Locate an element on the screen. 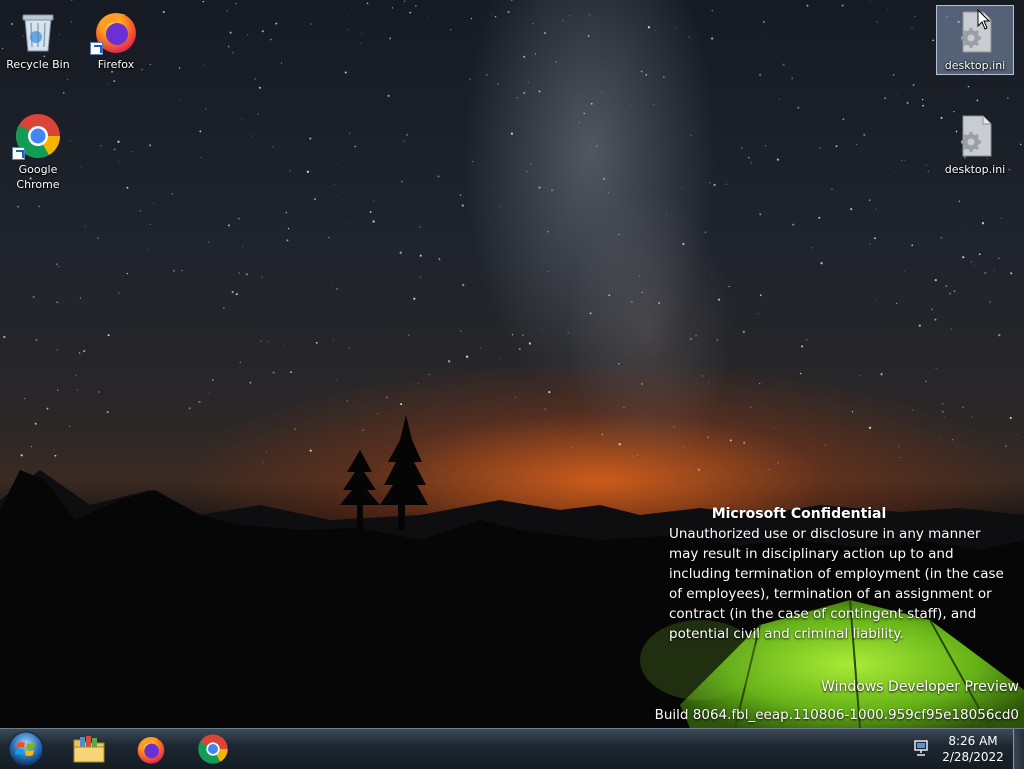  desktop-icon-recycle-bin: Recycle Bin is located at coordinates (38, 41).